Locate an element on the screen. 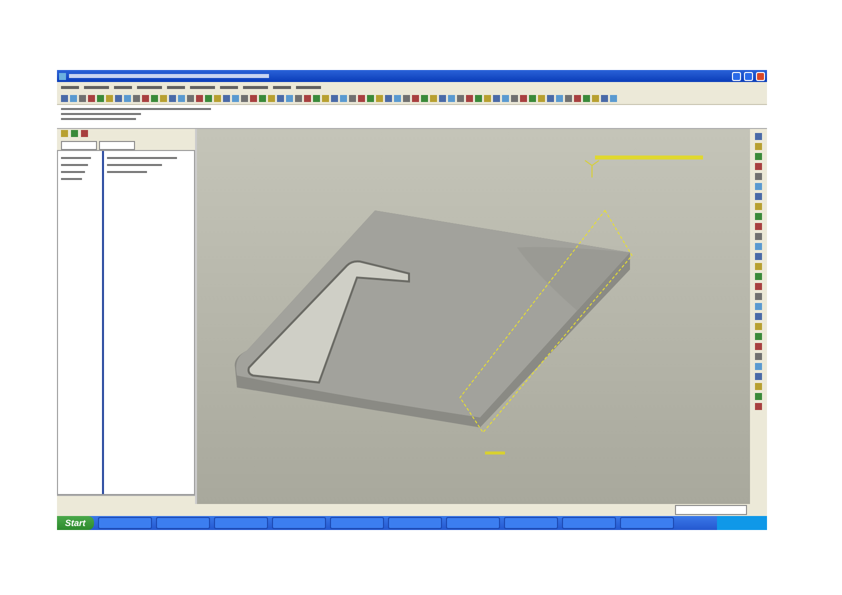 The height and width of the screenshot is (595, 842). maximize-button is located at coordinates (748, 76).